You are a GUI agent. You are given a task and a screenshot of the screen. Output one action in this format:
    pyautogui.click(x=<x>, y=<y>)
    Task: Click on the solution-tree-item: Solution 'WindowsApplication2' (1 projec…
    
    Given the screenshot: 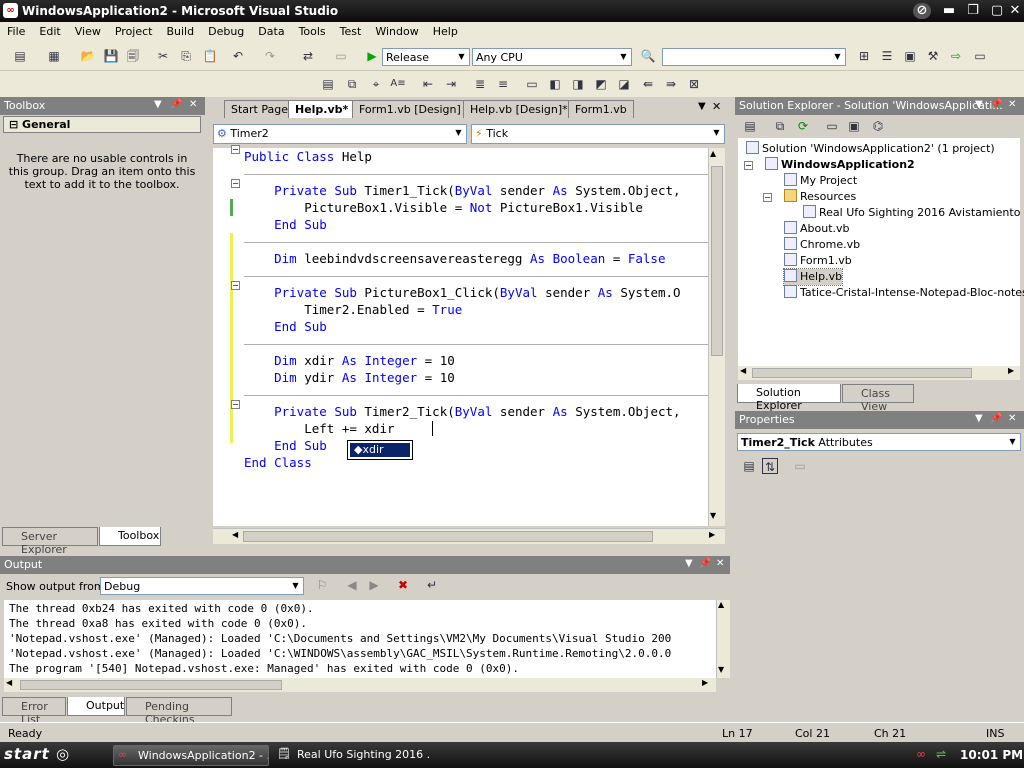 What is the action you would take?
    pyautogui.click(x=870, y=149)
    